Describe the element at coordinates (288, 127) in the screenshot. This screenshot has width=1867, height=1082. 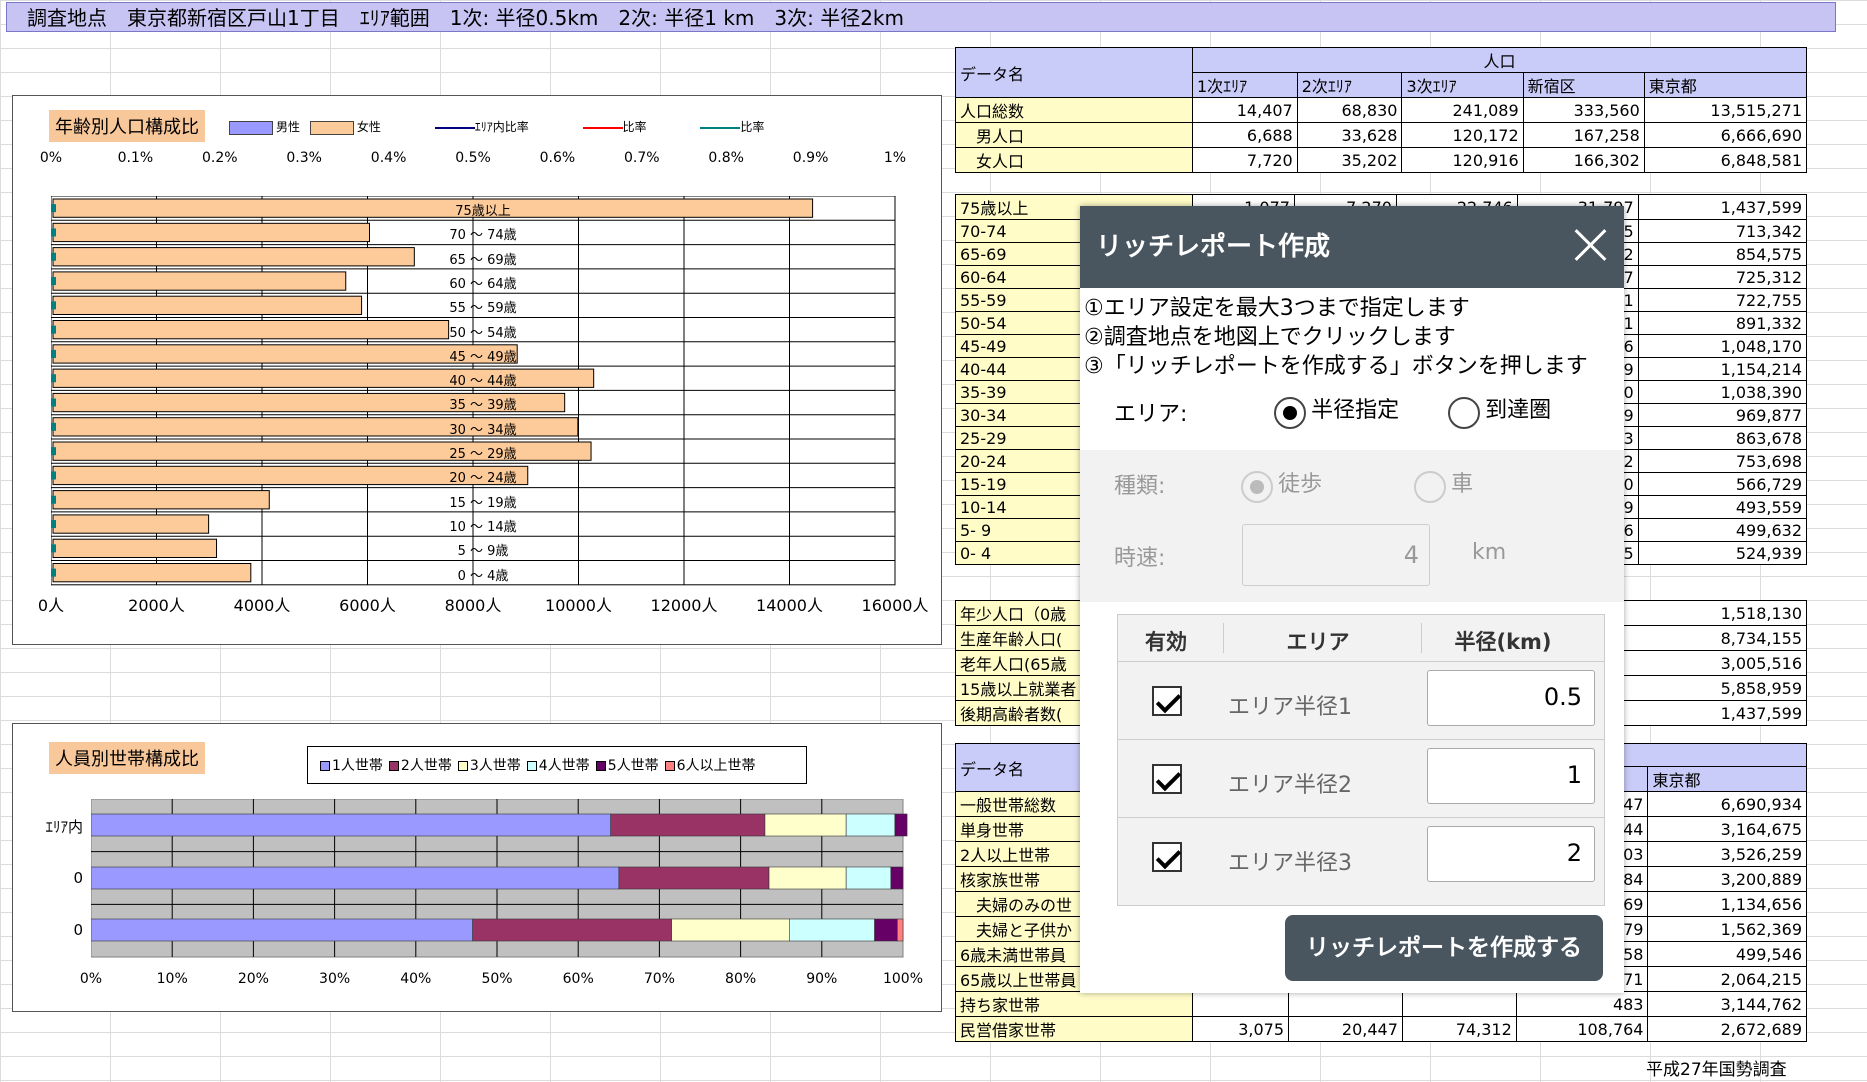
I see `legend-male: 男性` at that location.